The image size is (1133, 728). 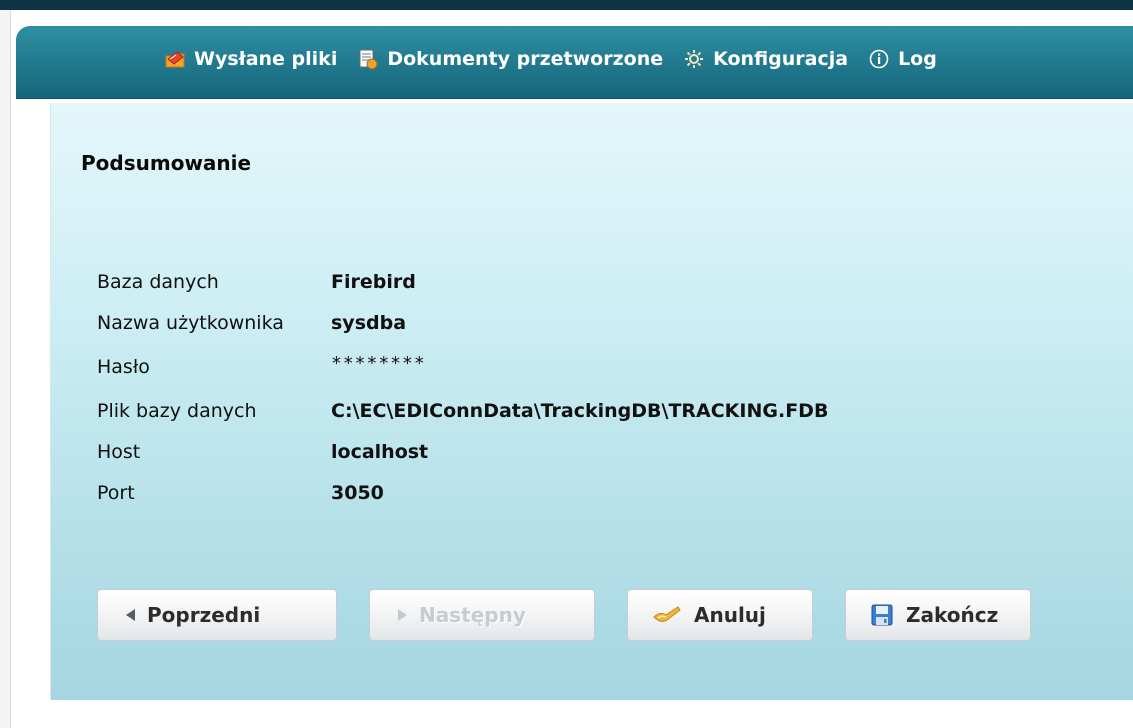 I want to click on page-title: Podsumowanie, so click(x=166, y=163).